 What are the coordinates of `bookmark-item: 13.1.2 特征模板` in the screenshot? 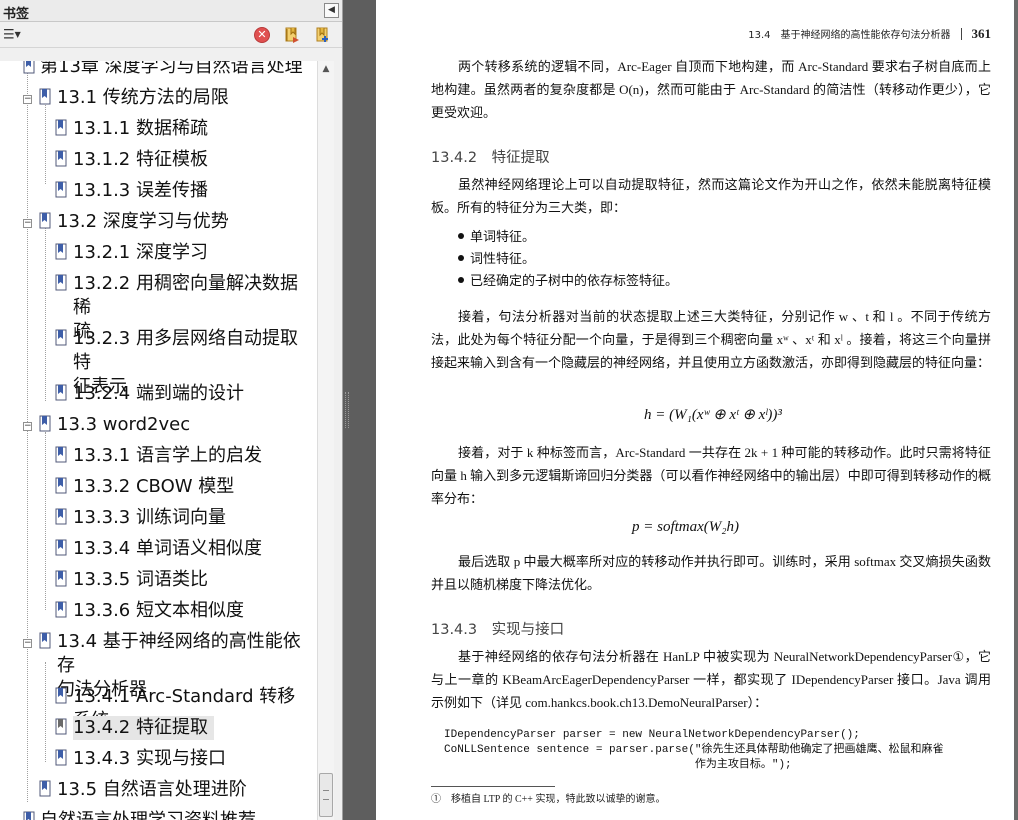 It's located at (158, 161).